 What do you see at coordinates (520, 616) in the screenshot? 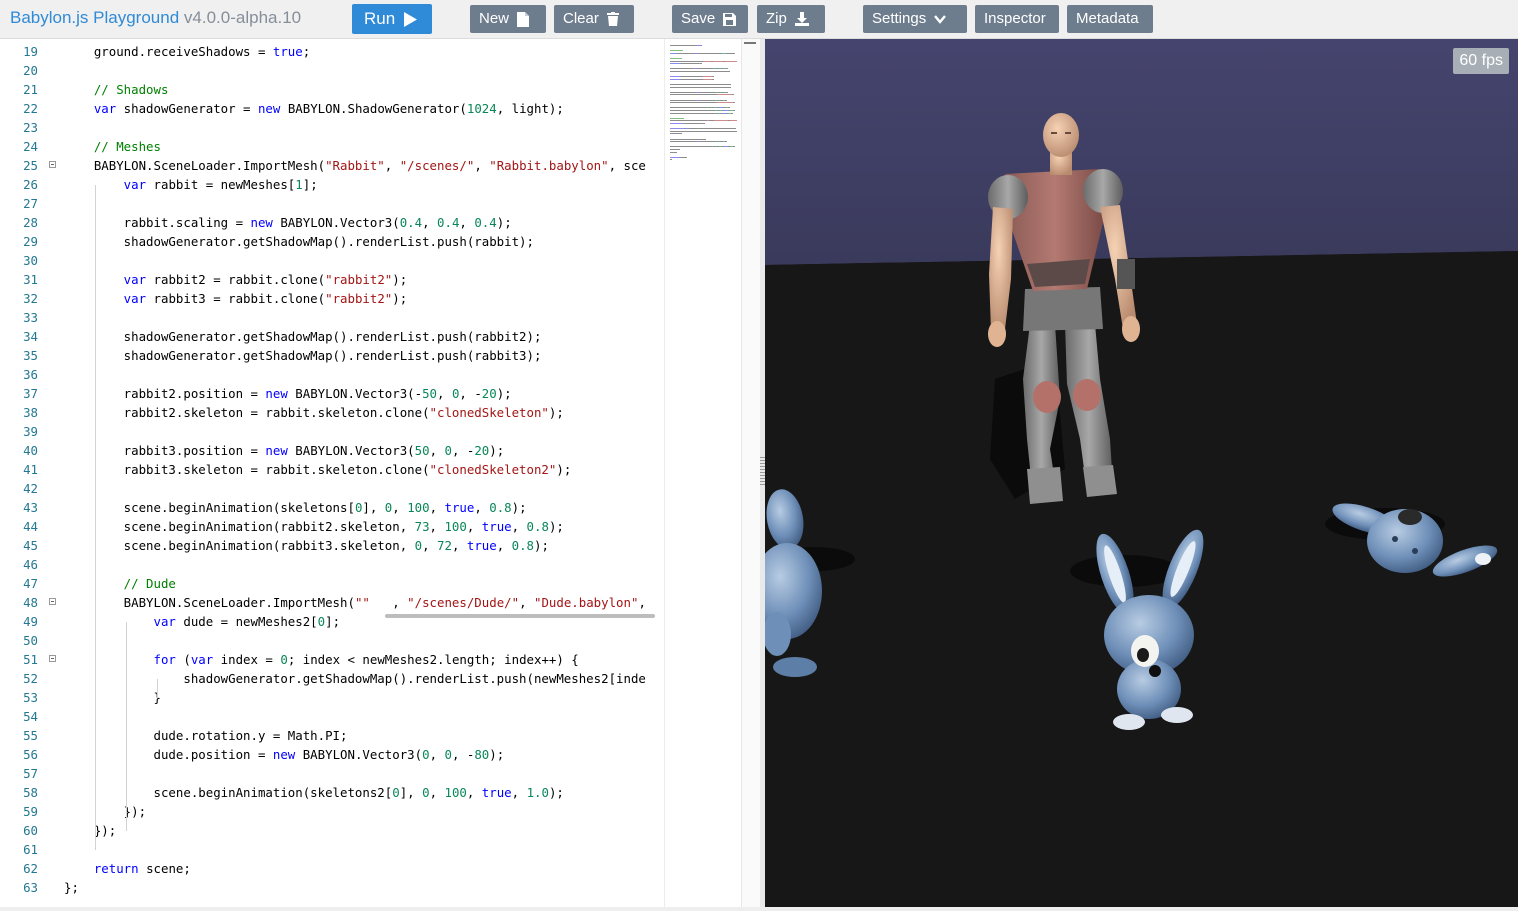
I see `horizontal-scrollbar` at bounding box center [520, 616].